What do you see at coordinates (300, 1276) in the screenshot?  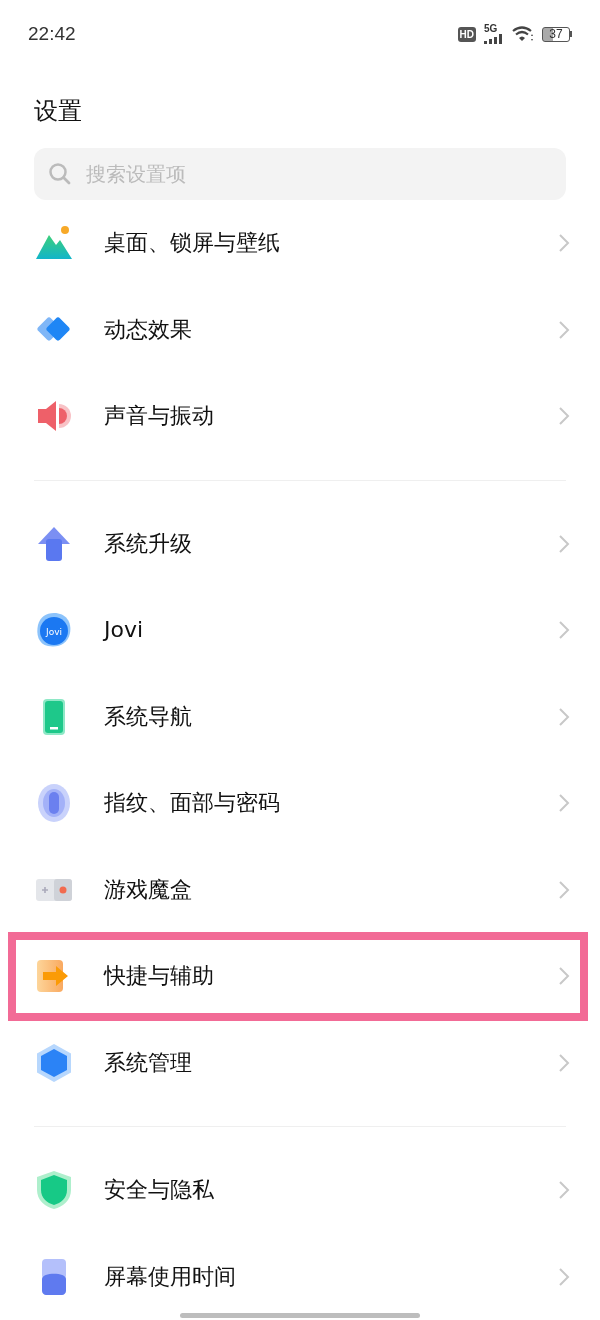 I see `settings-item: 屏幕使用时间` at bounding box center [300, 1276].